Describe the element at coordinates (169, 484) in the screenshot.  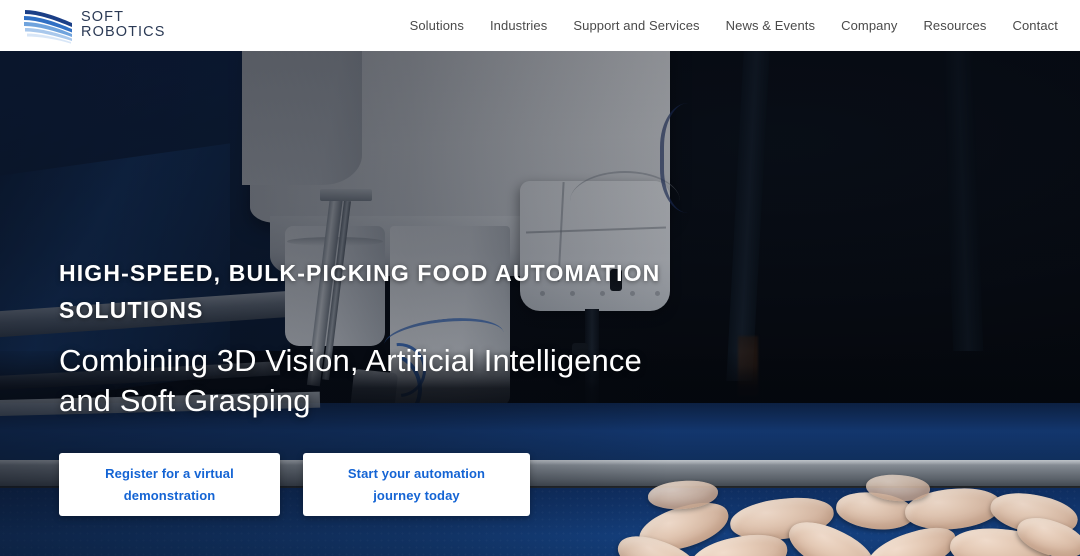
I see `register-demo-button: Register for a virtual demonstration` at that location.